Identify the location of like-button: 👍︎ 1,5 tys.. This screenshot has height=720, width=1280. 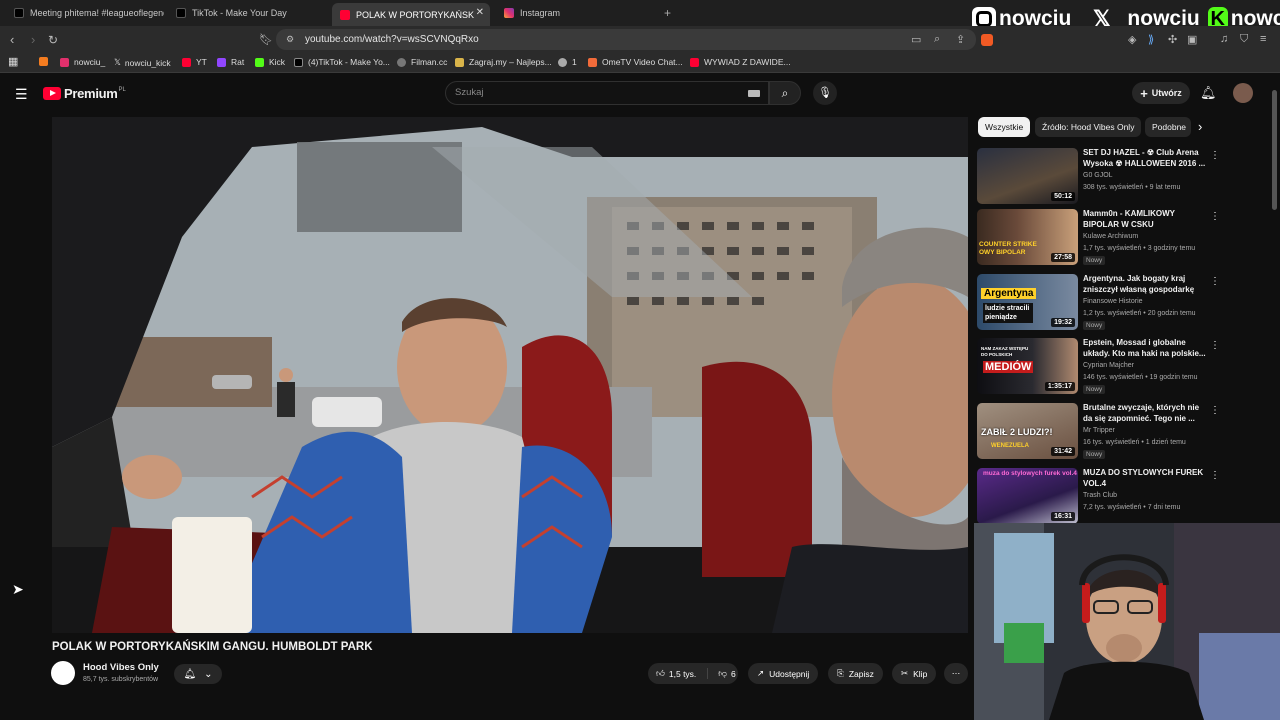
(672, 673).